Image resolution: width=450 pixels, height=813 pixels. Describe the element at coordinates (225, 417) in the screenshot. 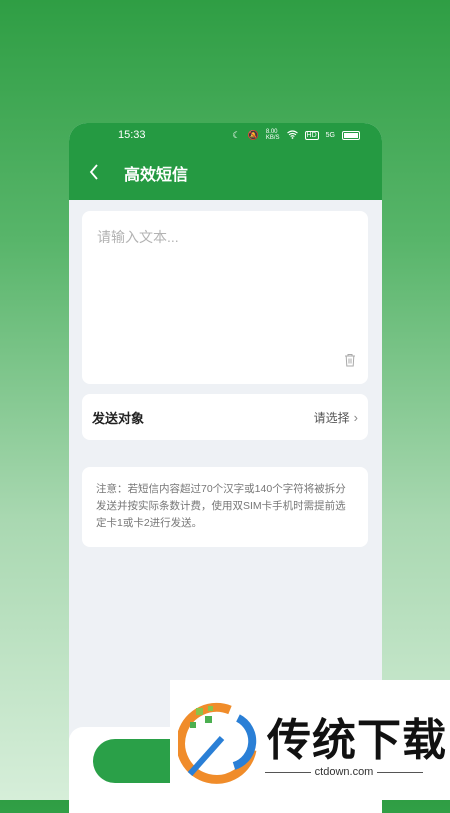

I see `send-target-row: 发送对象 请选择 ›` at that location.